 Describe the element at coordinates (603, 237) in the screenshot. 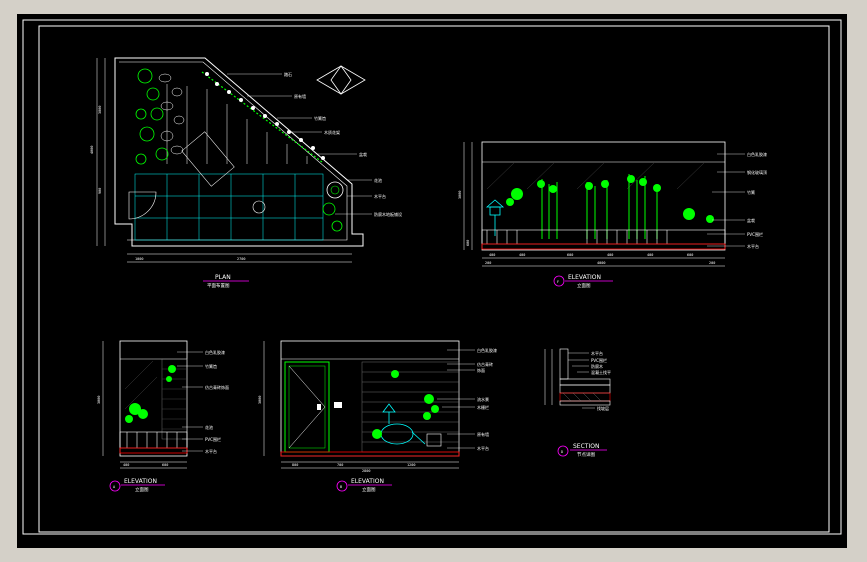

I see `elev-main-fence` at that location.